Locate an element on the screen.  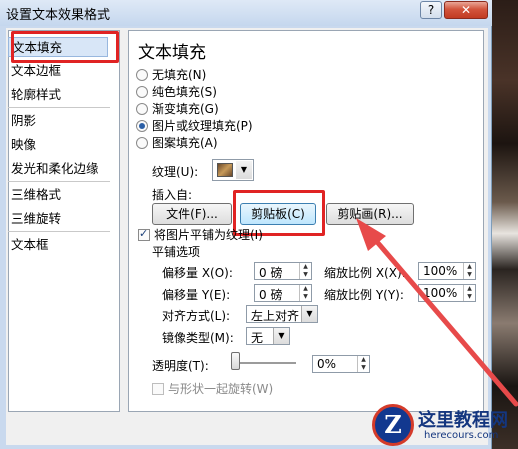
mirror-type-label: 镜像类型(M): is located at coordinates (198, 338).